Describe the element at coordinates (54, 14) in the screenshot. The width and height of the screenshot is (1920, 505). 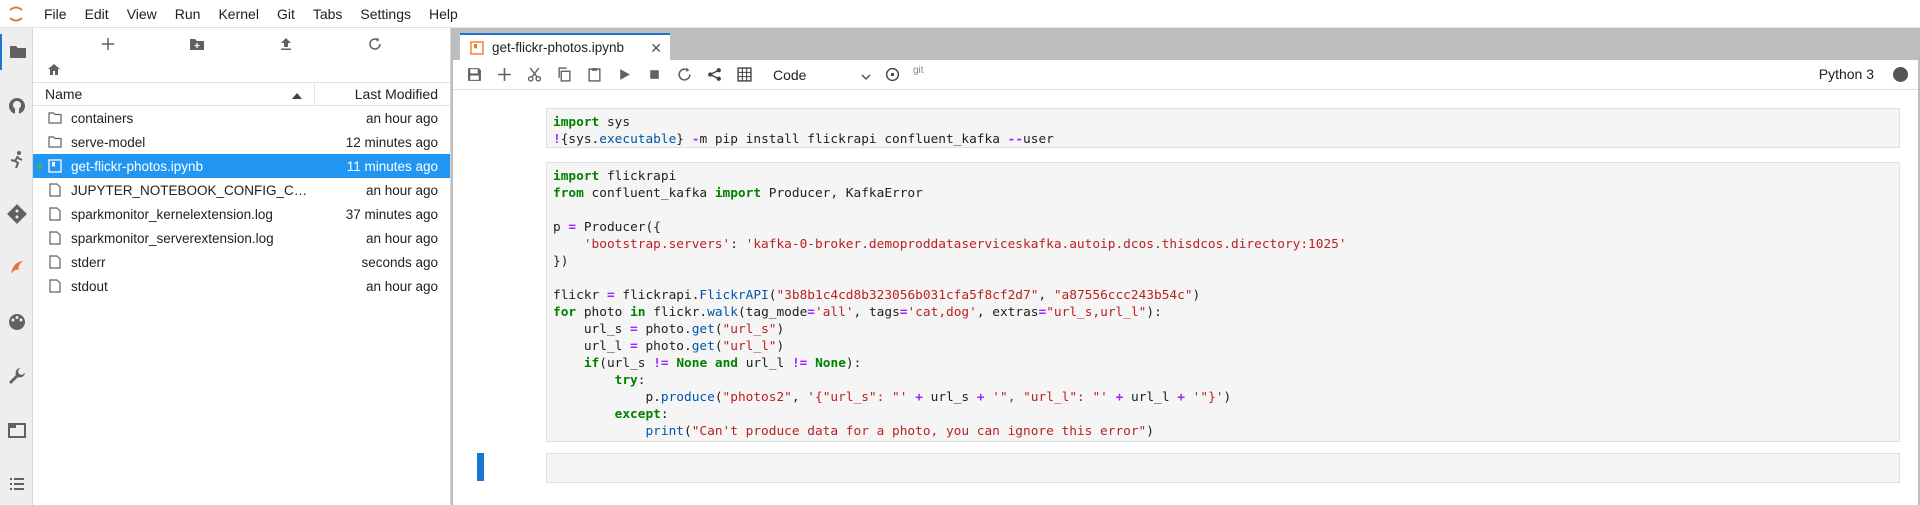
I see `menu-file: File` at that location.